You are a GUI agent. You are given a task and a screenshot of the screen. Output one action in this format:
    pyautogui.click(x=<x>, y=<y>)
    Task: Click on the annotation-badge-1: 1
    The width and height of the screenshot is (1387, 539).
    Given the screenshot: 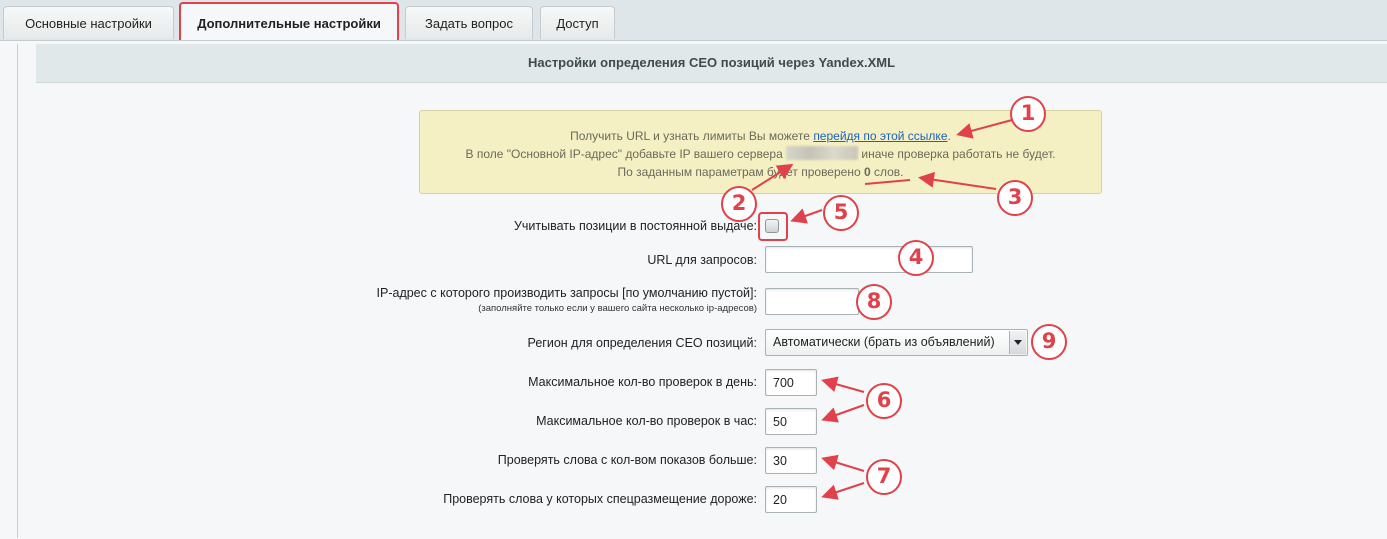 What is the action you would take?
    pyautogui.click(x=1028, y=114)
    